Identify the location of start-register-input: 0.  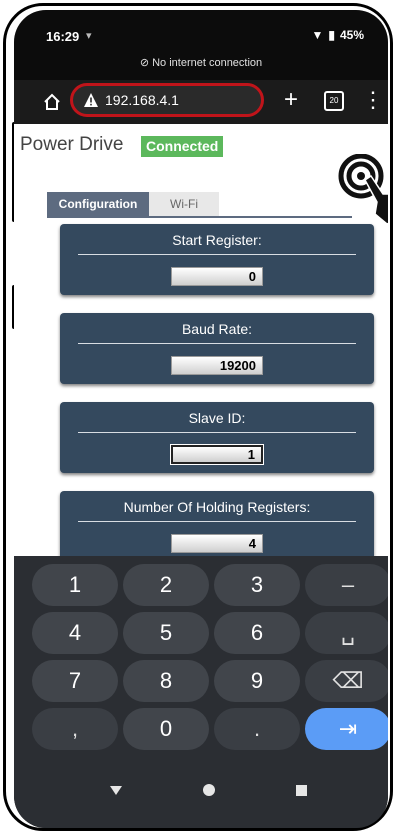
(217, 276).